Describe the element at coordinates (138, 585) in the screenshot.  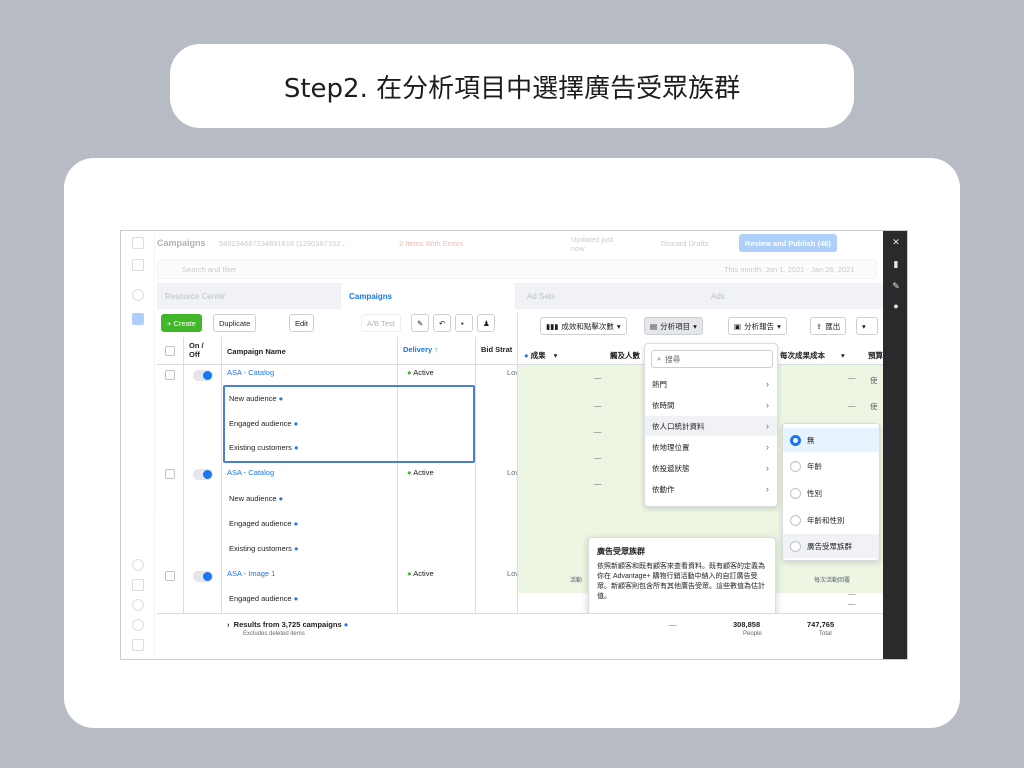
I see `notifications-icon` at that location.